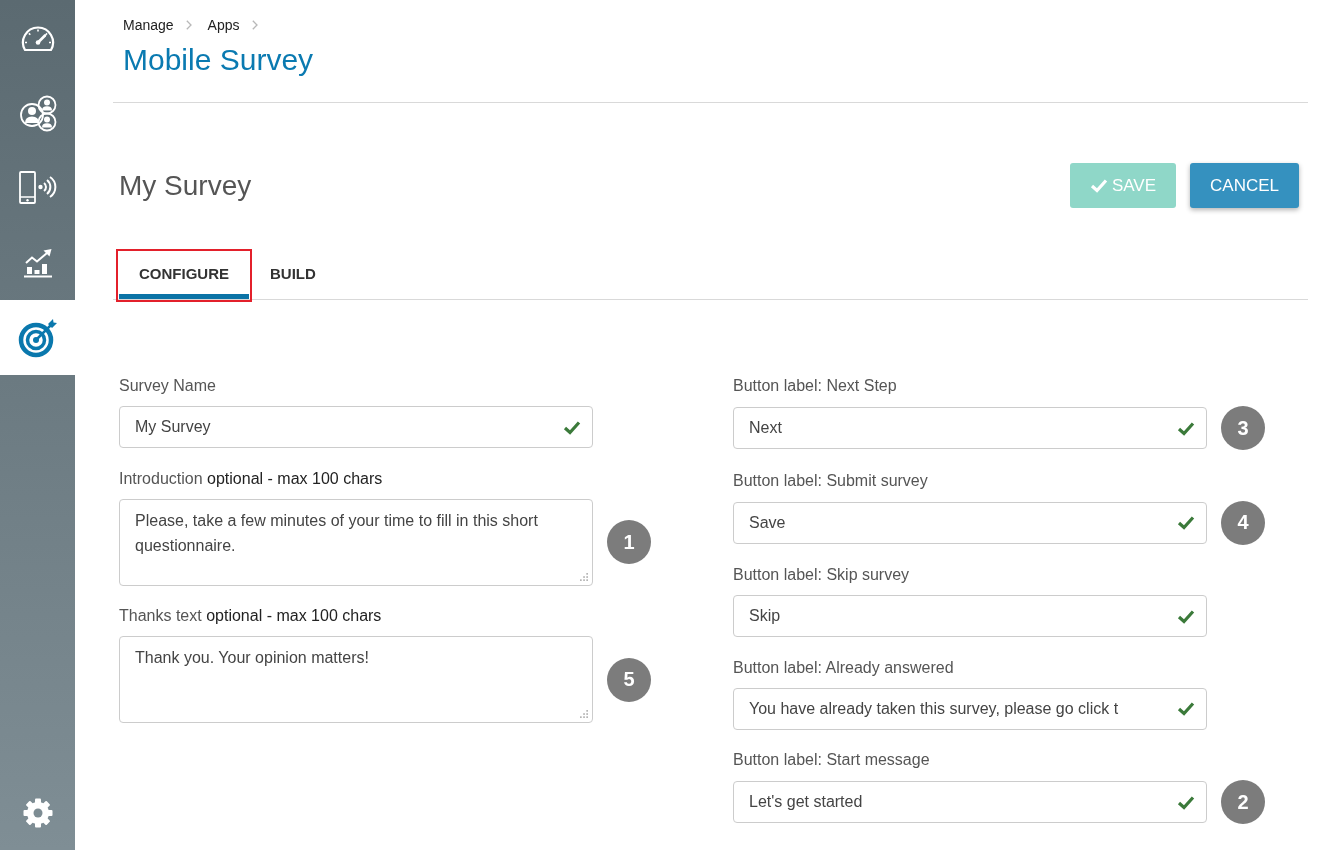 Image resolution: width=1342 pixels, height=850 pixels. I want to click on number-badge: 4, so click(1243, 522).